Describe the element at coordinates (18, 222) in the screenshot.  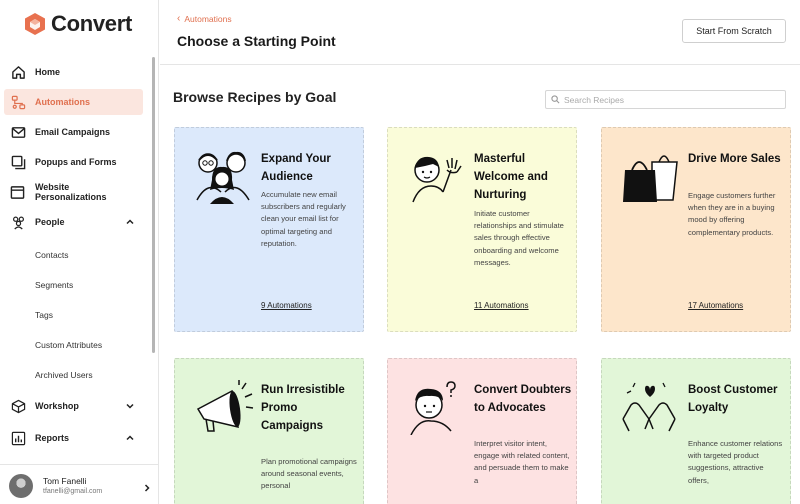
I see `people-icon` at that location.